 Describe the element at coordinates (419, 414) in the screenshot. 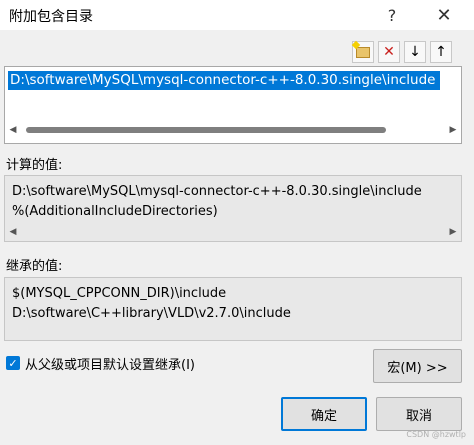

I see `cancel-button: 取消` at that location.